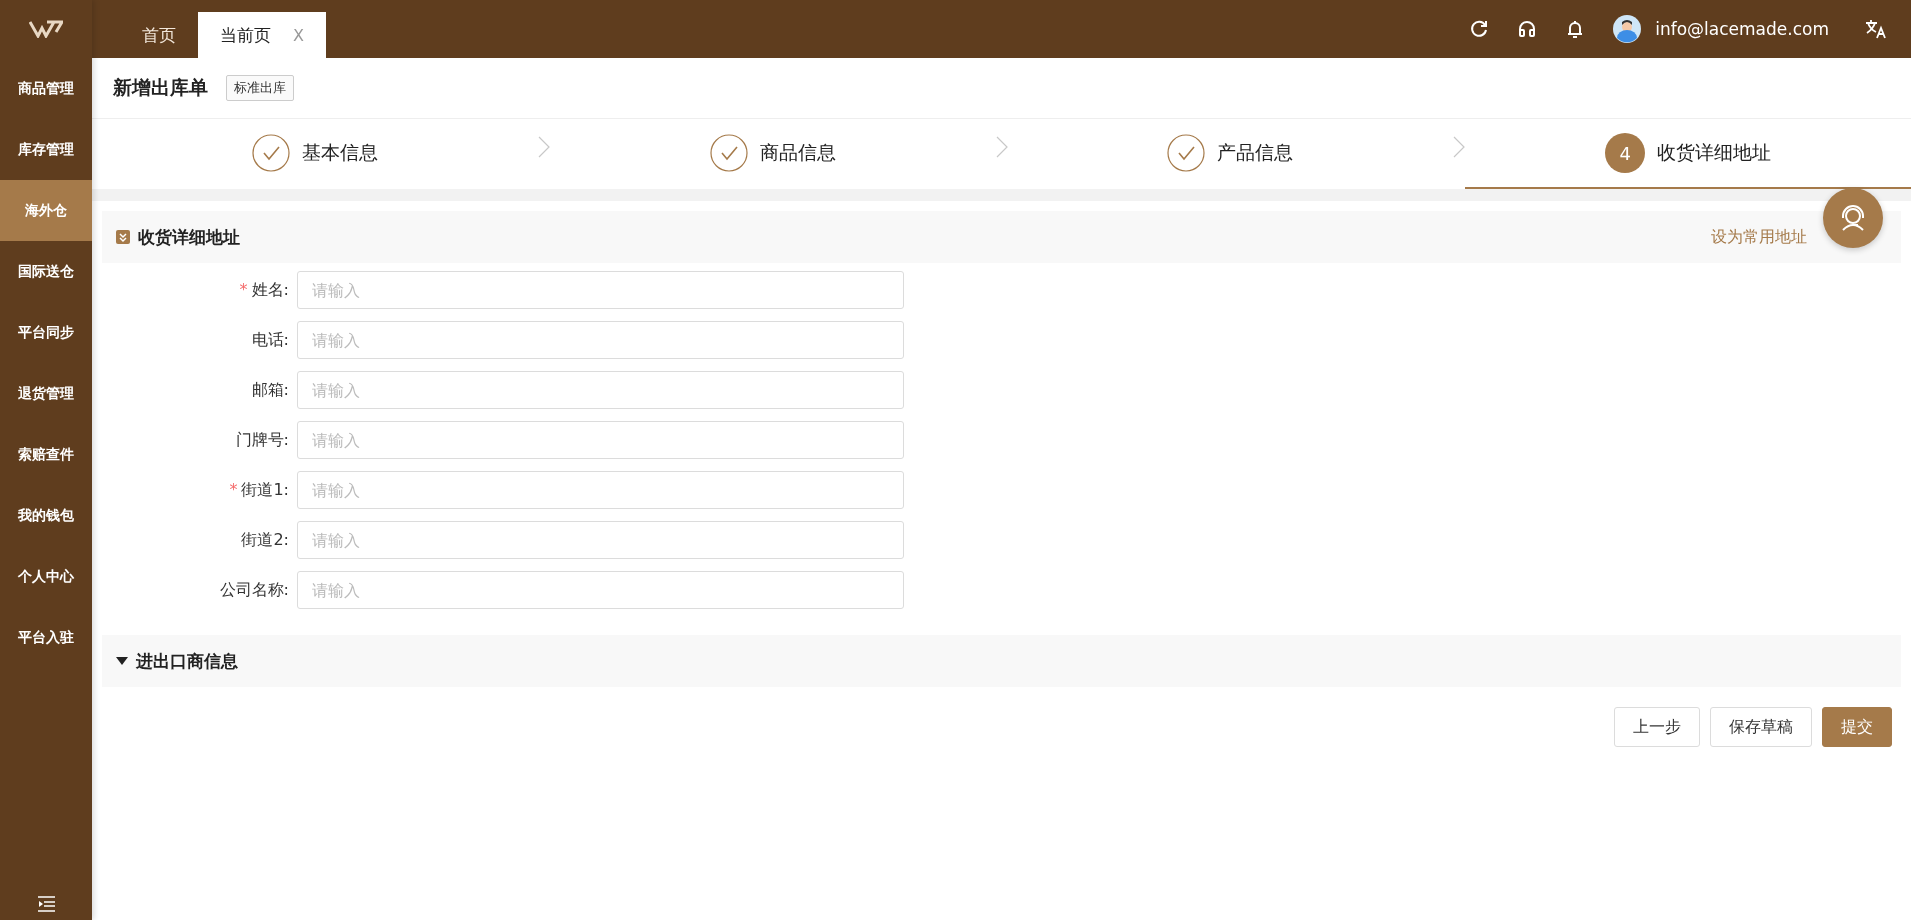 The width and height of the screenshot is (1911, 920). I want to click on step: 商品信息, so click(772, 154).